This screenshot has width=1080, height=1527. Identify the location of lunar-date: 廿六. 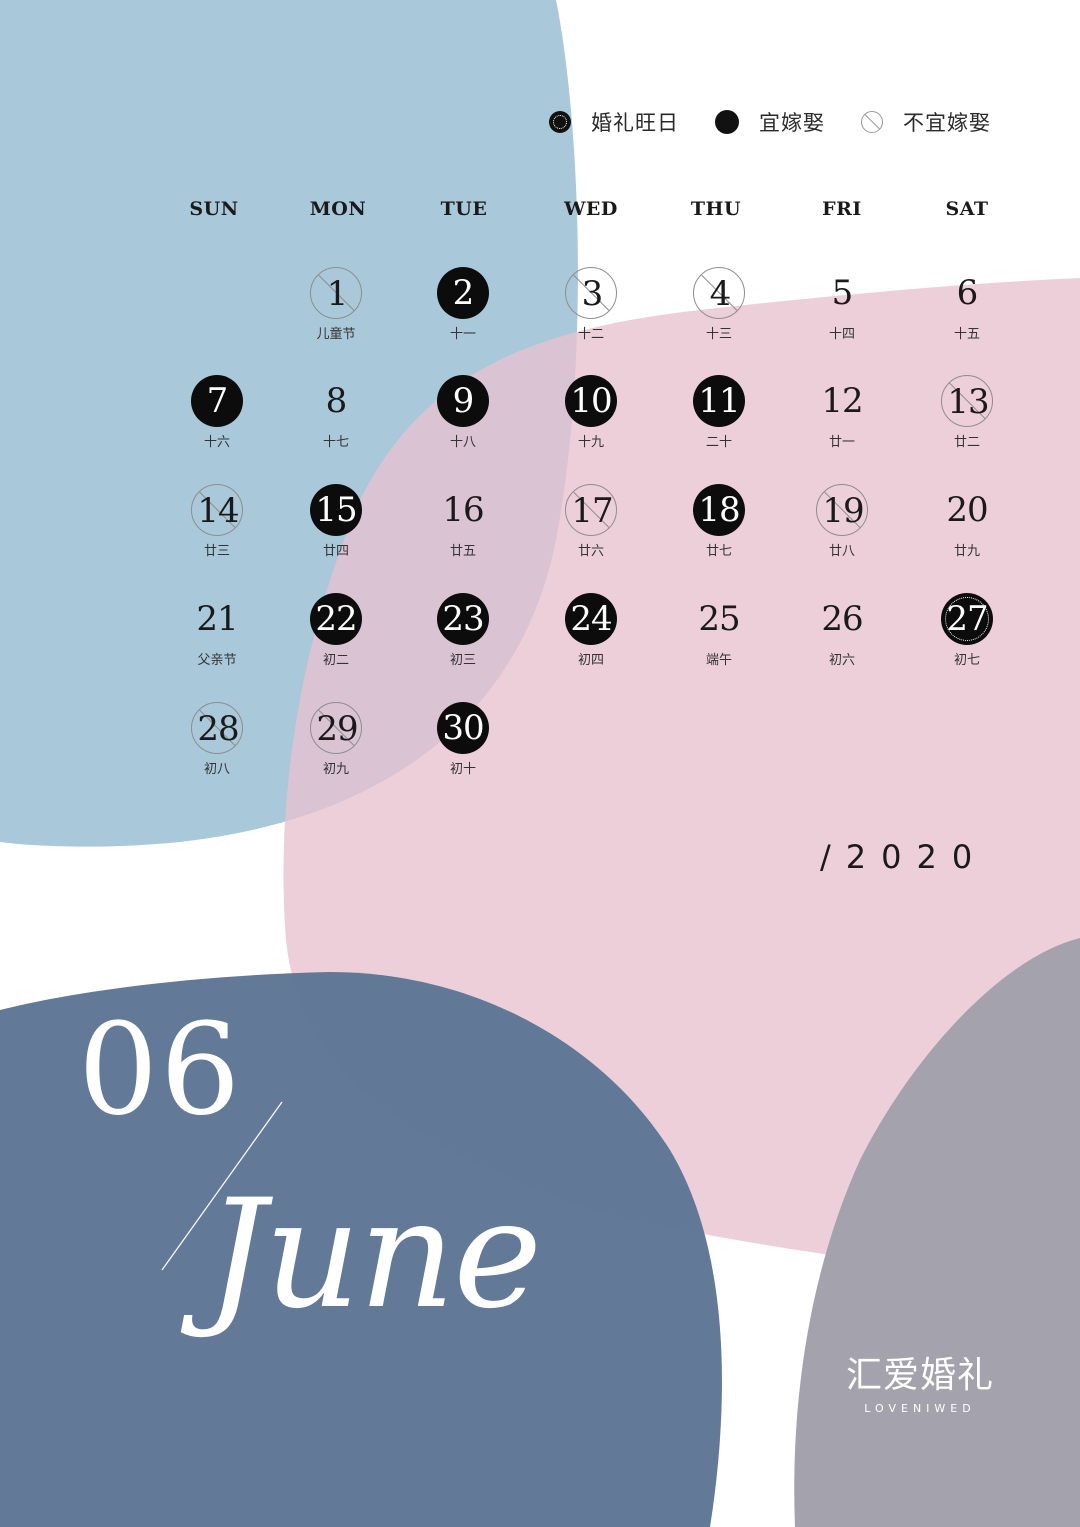
(590, 551).